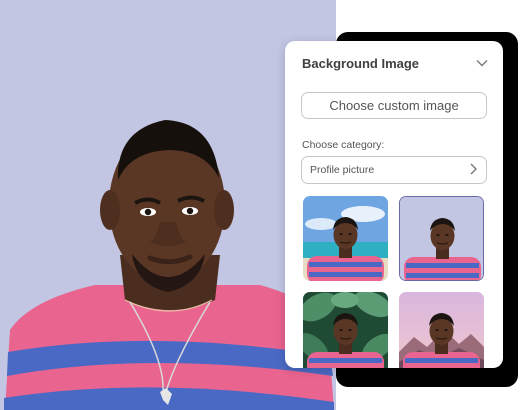 The width and height of the screenshot is (523, 410). What do you see at coordinates (342, 170) in the screenshot?
I see `category-value: Profile picture` at bounding box center [342, 170].